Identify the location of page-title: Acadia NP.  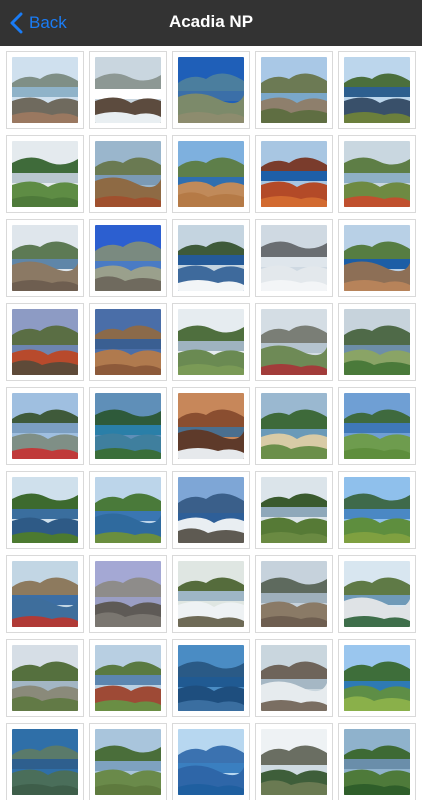
(211, 21).